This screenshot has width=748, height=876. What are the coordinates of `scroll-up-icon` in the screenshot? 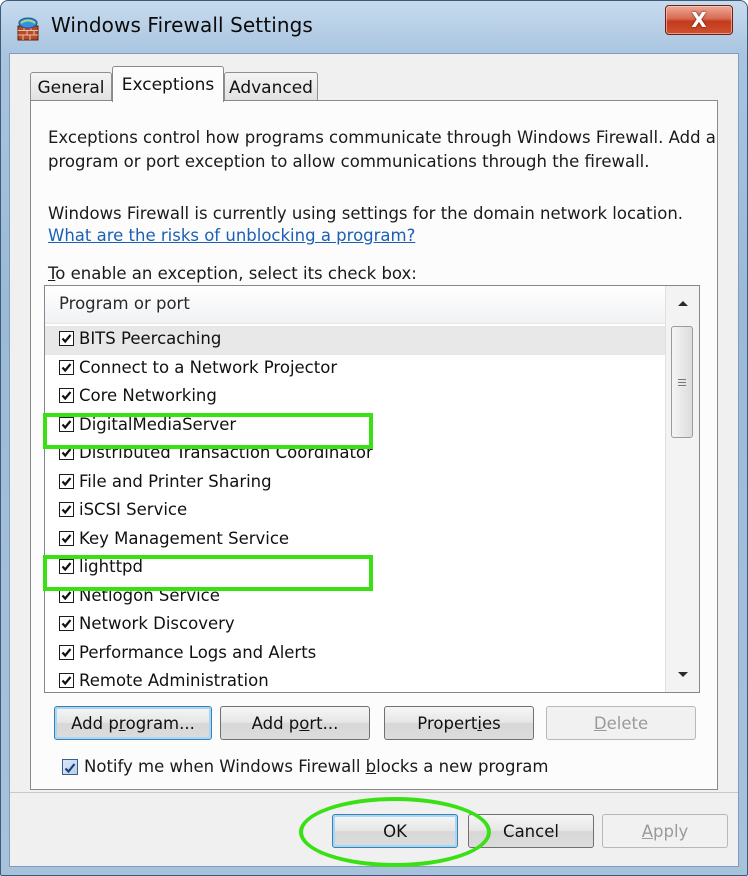 It's located at (682, 303).